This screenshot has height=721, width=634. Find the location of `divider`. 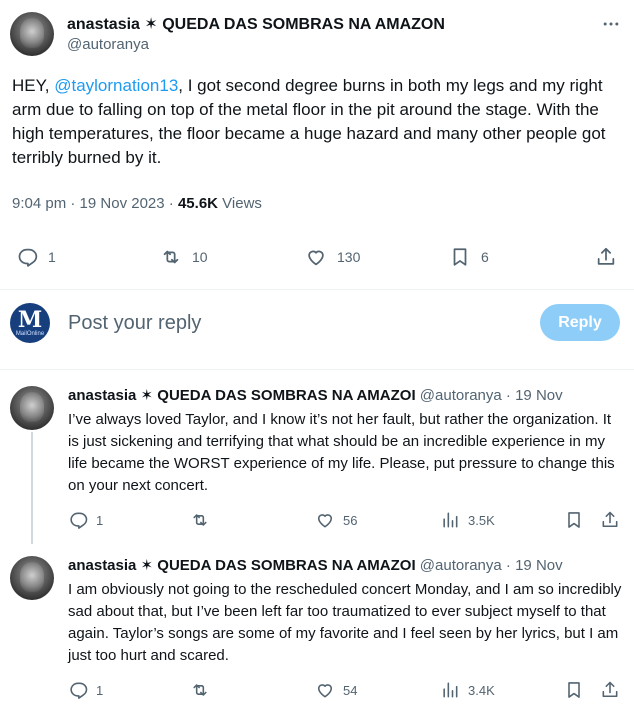

divider is located at coordinates (317, 369).